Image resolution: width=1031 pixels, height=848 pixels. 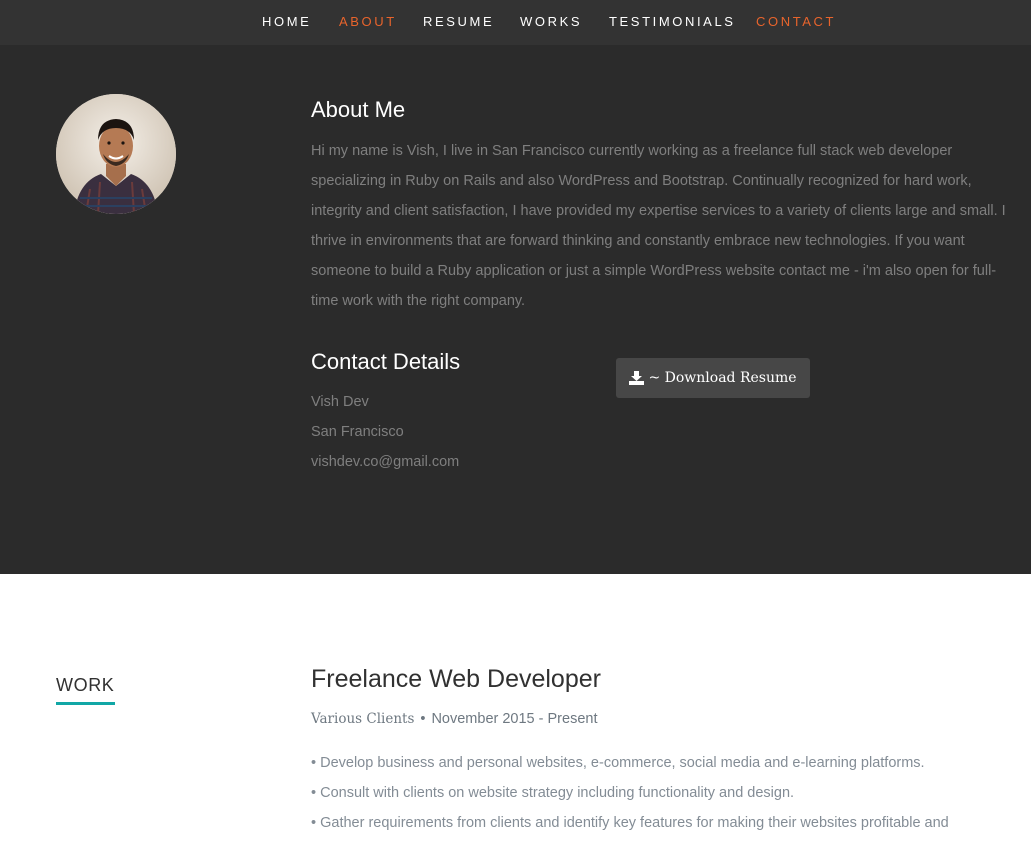 I want to click on download-icon, so click(x=637, y=378).